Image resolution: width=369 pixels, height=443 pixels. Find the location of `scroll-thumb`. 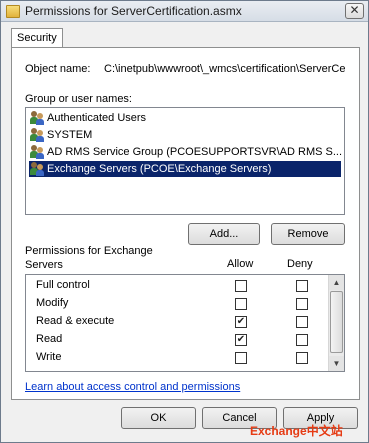

scroll-thumb is located at coordinates (336, 322).